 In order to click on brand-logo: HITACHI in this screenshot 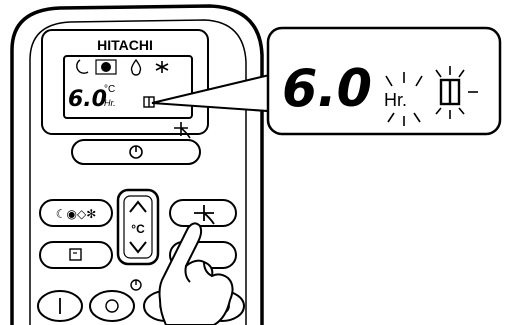, I will do `click(125, 45)`.